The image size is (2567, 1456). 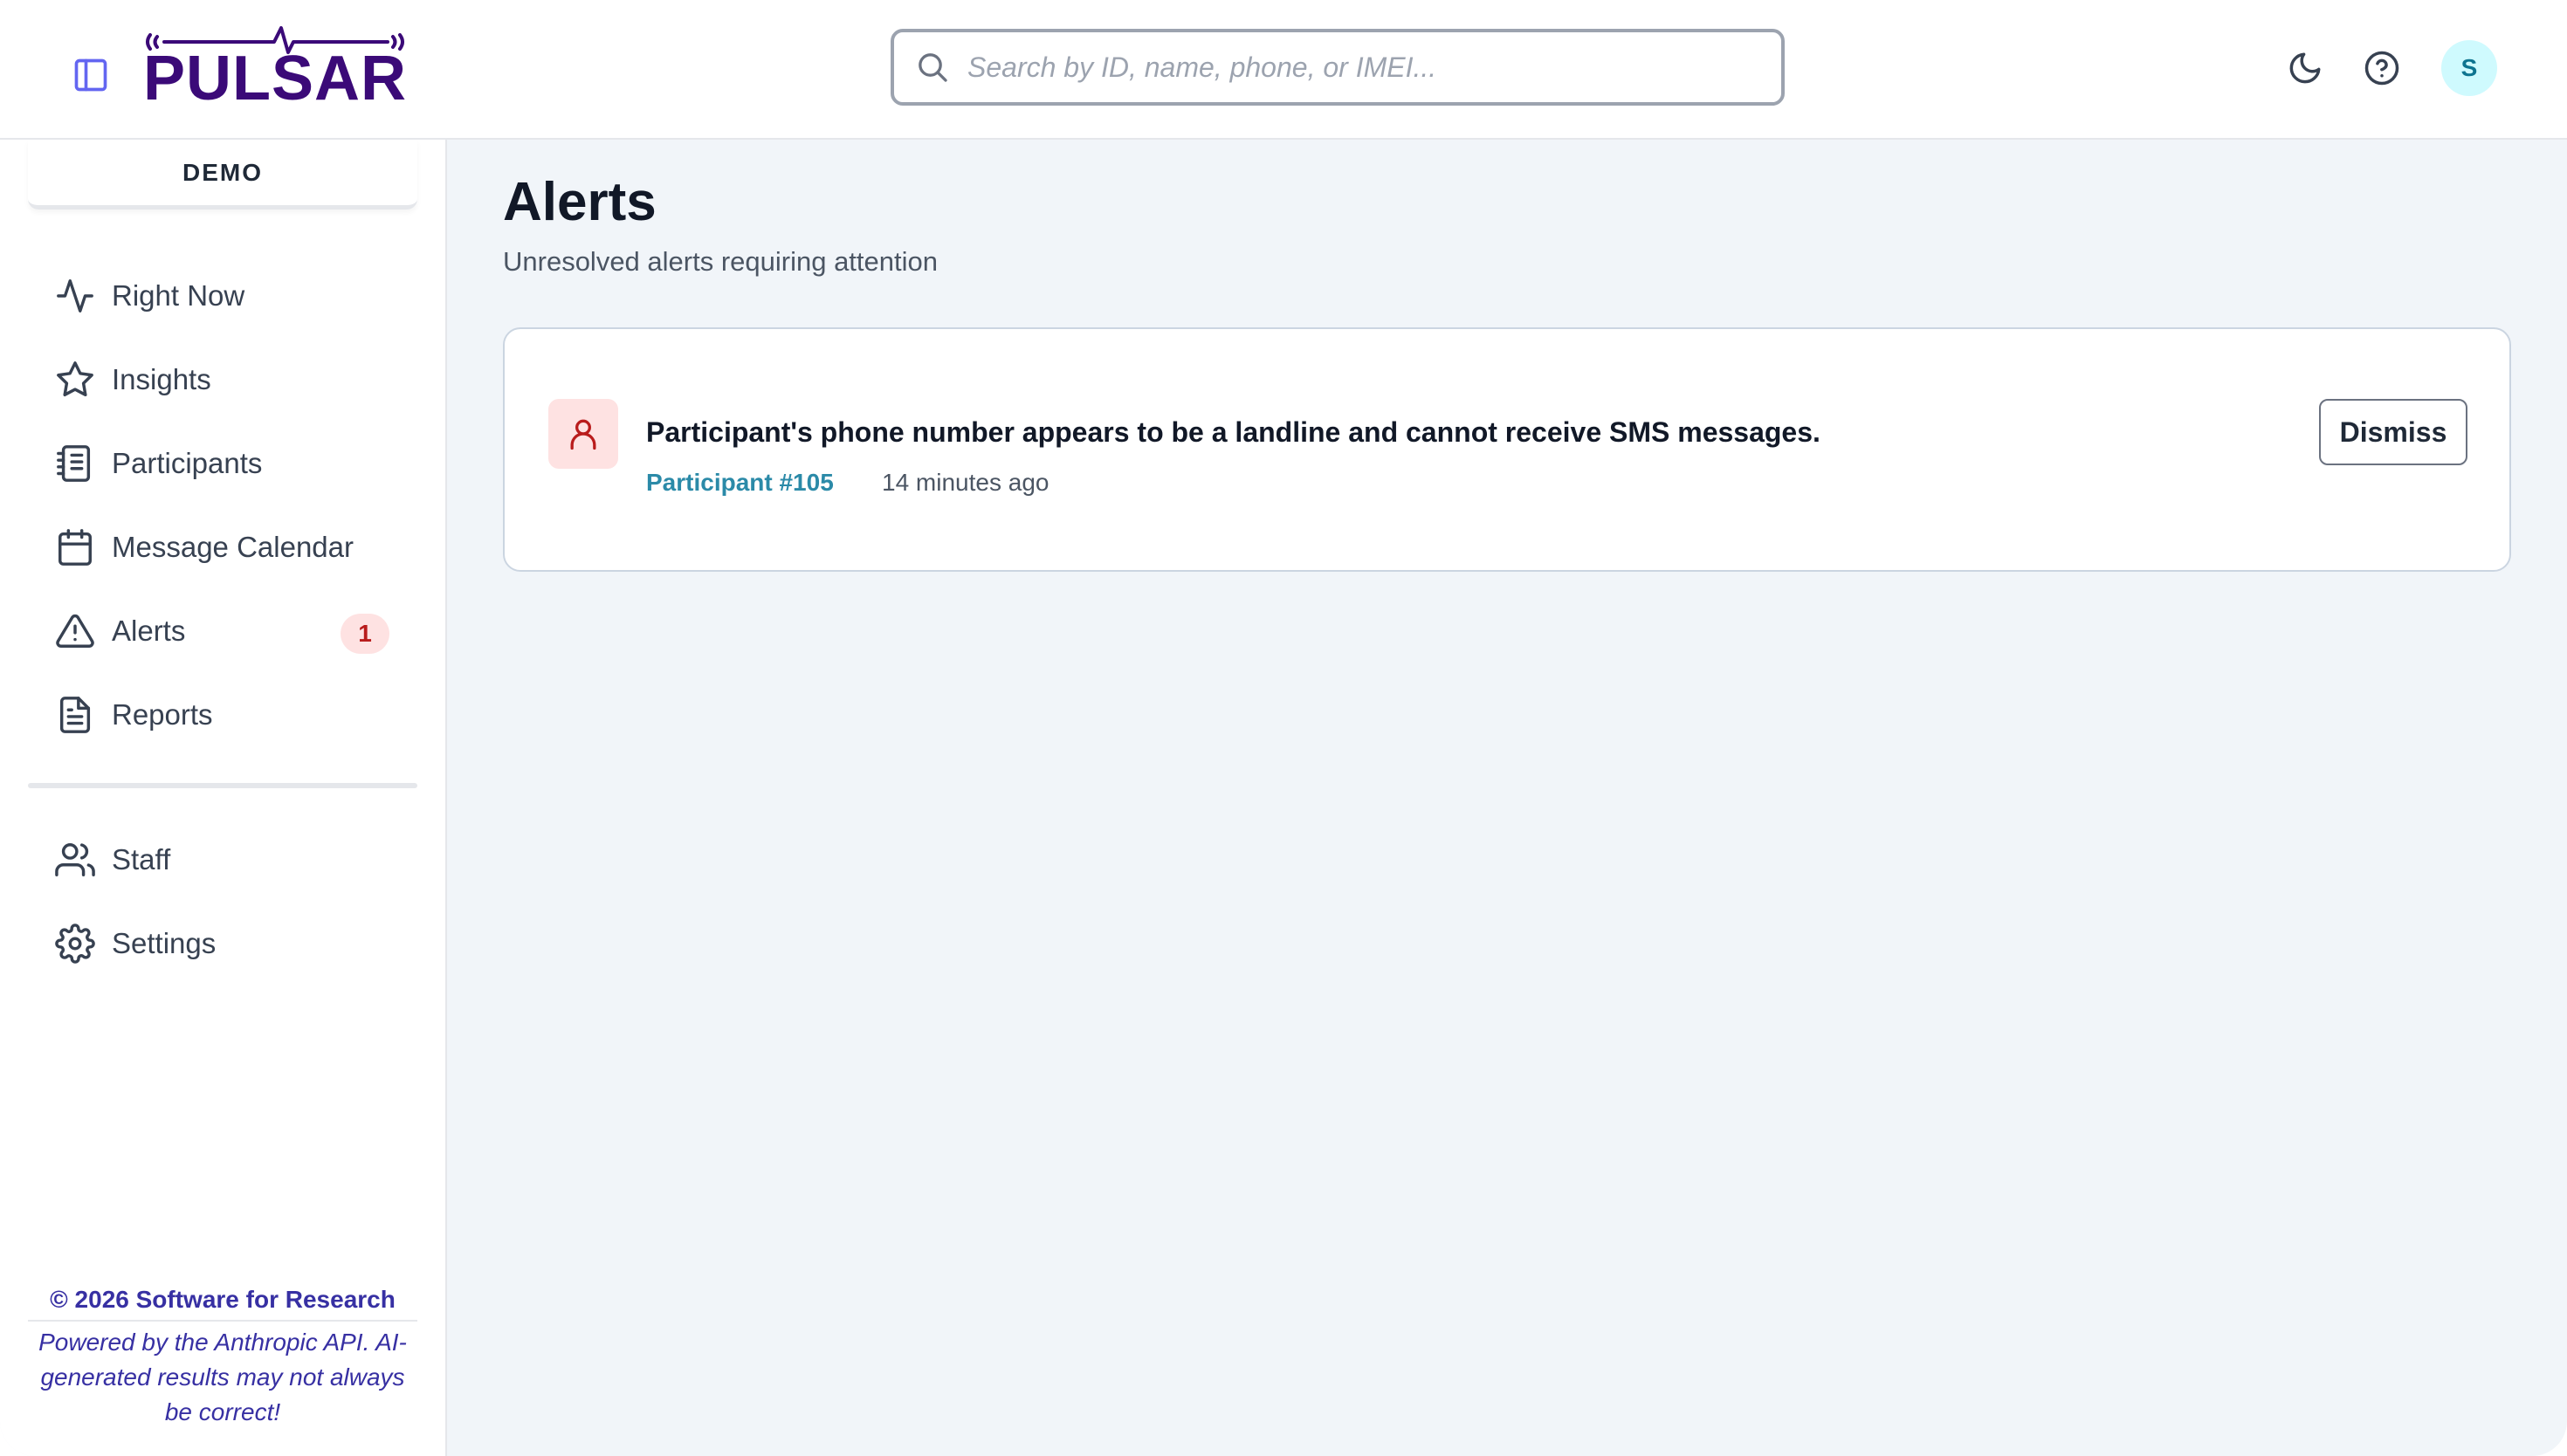 I want to click on page-title: Alerts, so click(x=580, y=202).